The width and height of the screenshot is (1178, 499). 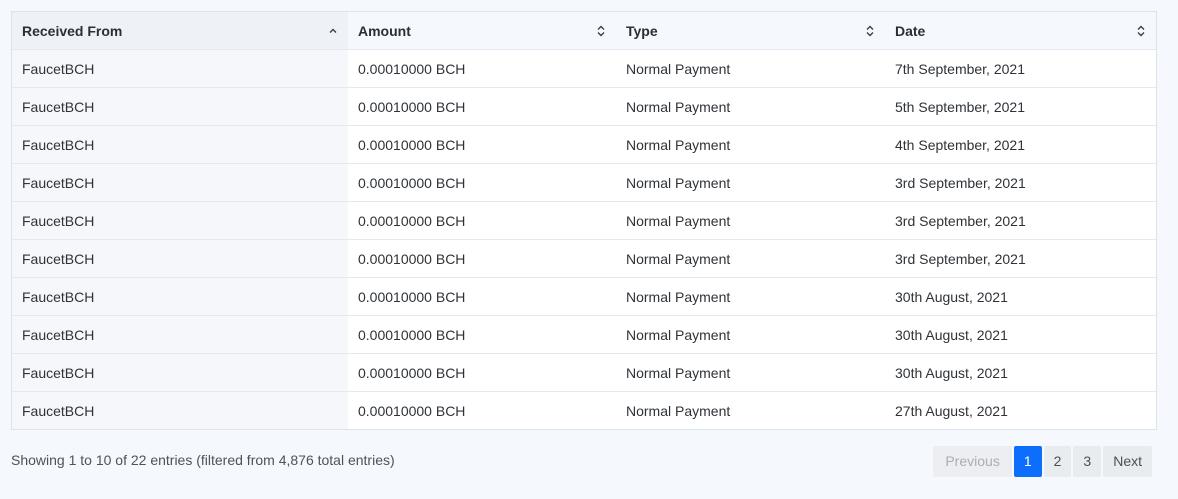 What do you see at coordinates (384, 30) in the screenshot?
I see `column-header-label: Amount` at bounding box center [384, 30].